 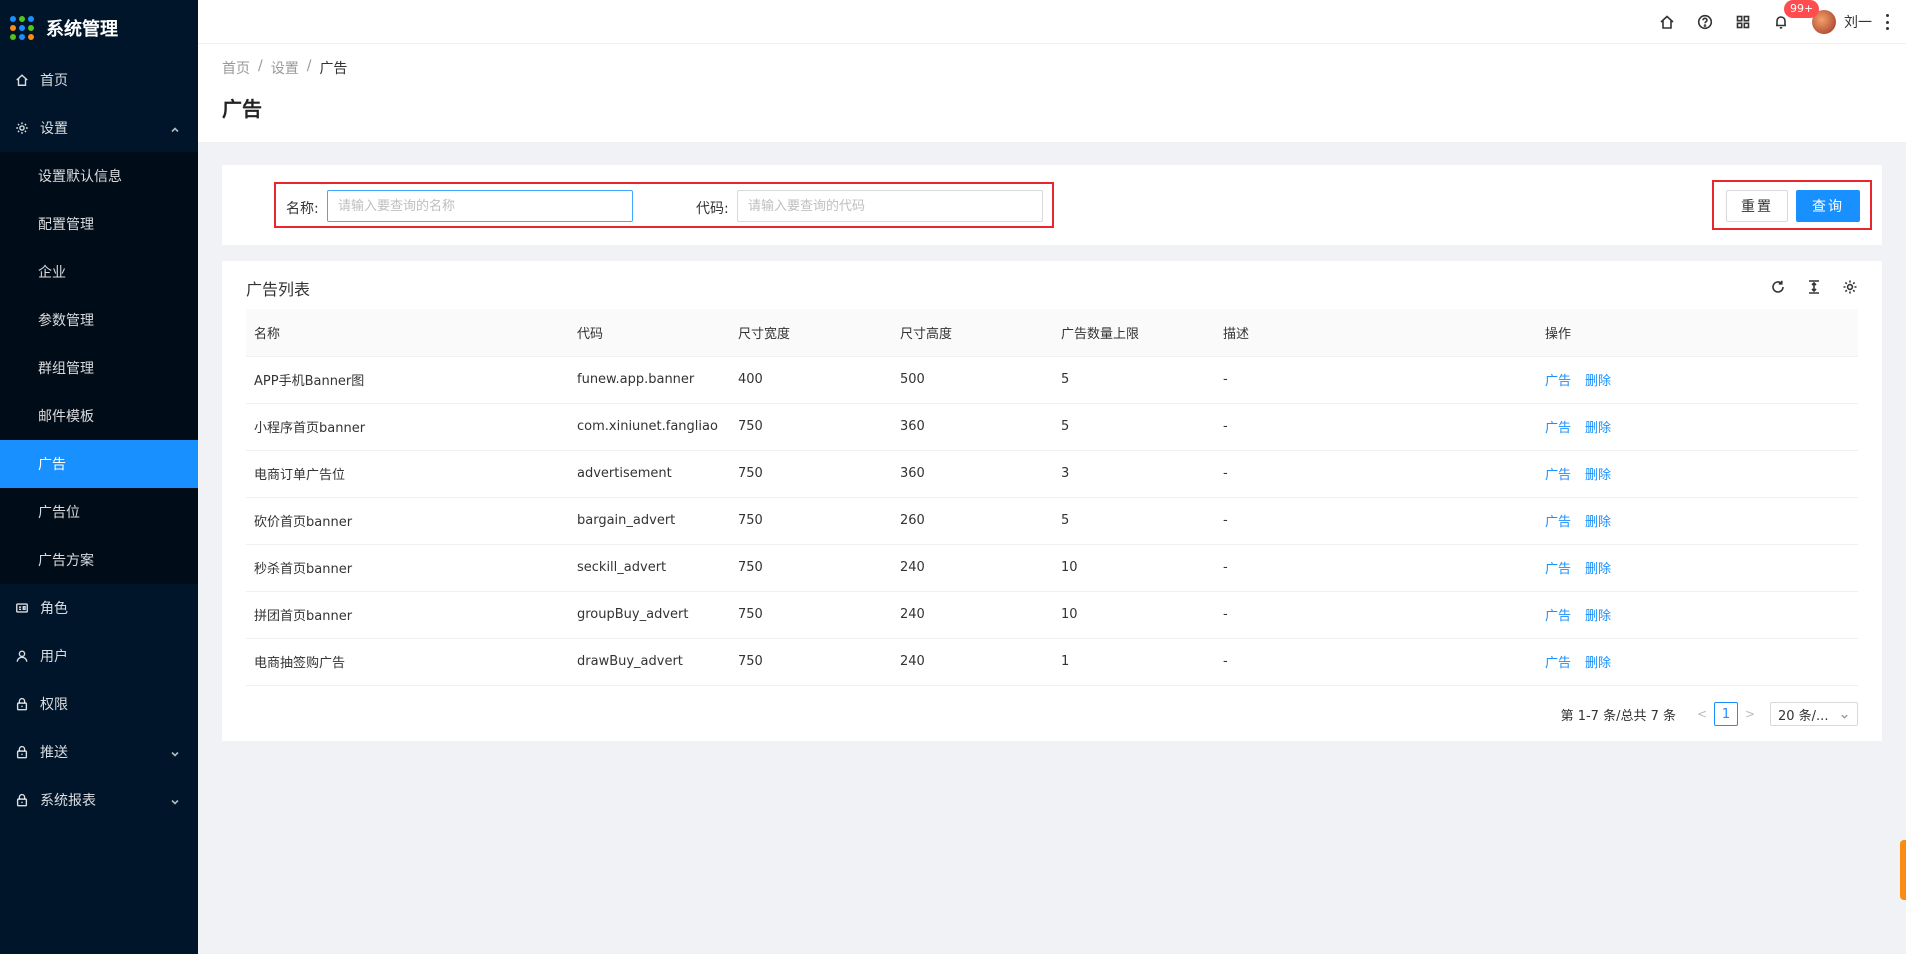 What do you see at coordinates (664, 205) in the screenshot?
I see `search-fields-highlight: 名称: 代码:` at bounding box center [664, 205].